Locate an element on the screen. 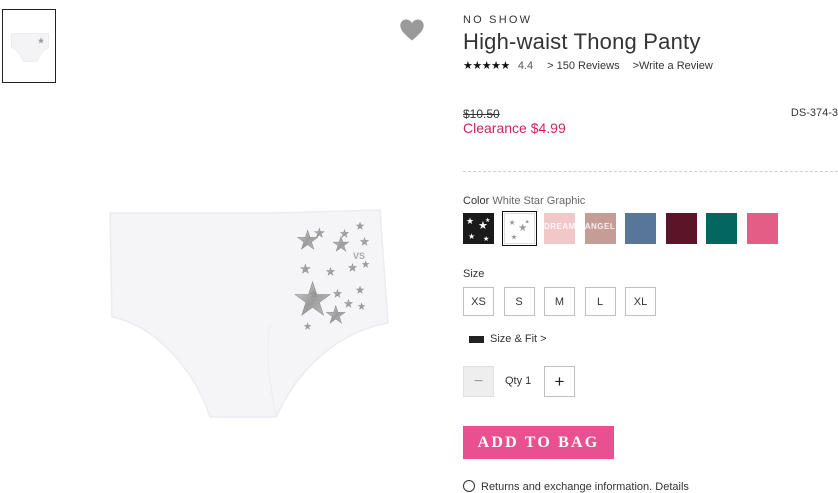  size-label: Size is located at coordinates (474, 274).